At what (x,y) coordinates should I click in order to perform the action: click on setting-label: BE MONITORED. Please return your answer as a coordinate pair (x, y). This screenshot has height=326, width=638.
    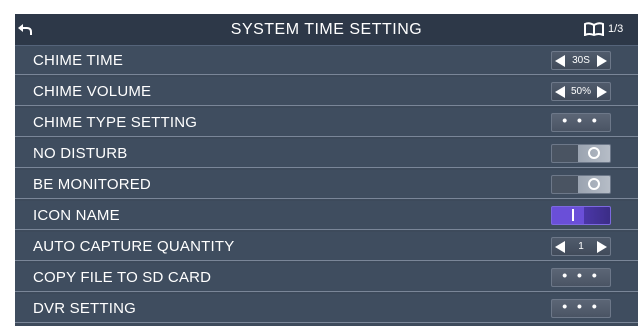
    Looking at the image, I should click on (92, 184).